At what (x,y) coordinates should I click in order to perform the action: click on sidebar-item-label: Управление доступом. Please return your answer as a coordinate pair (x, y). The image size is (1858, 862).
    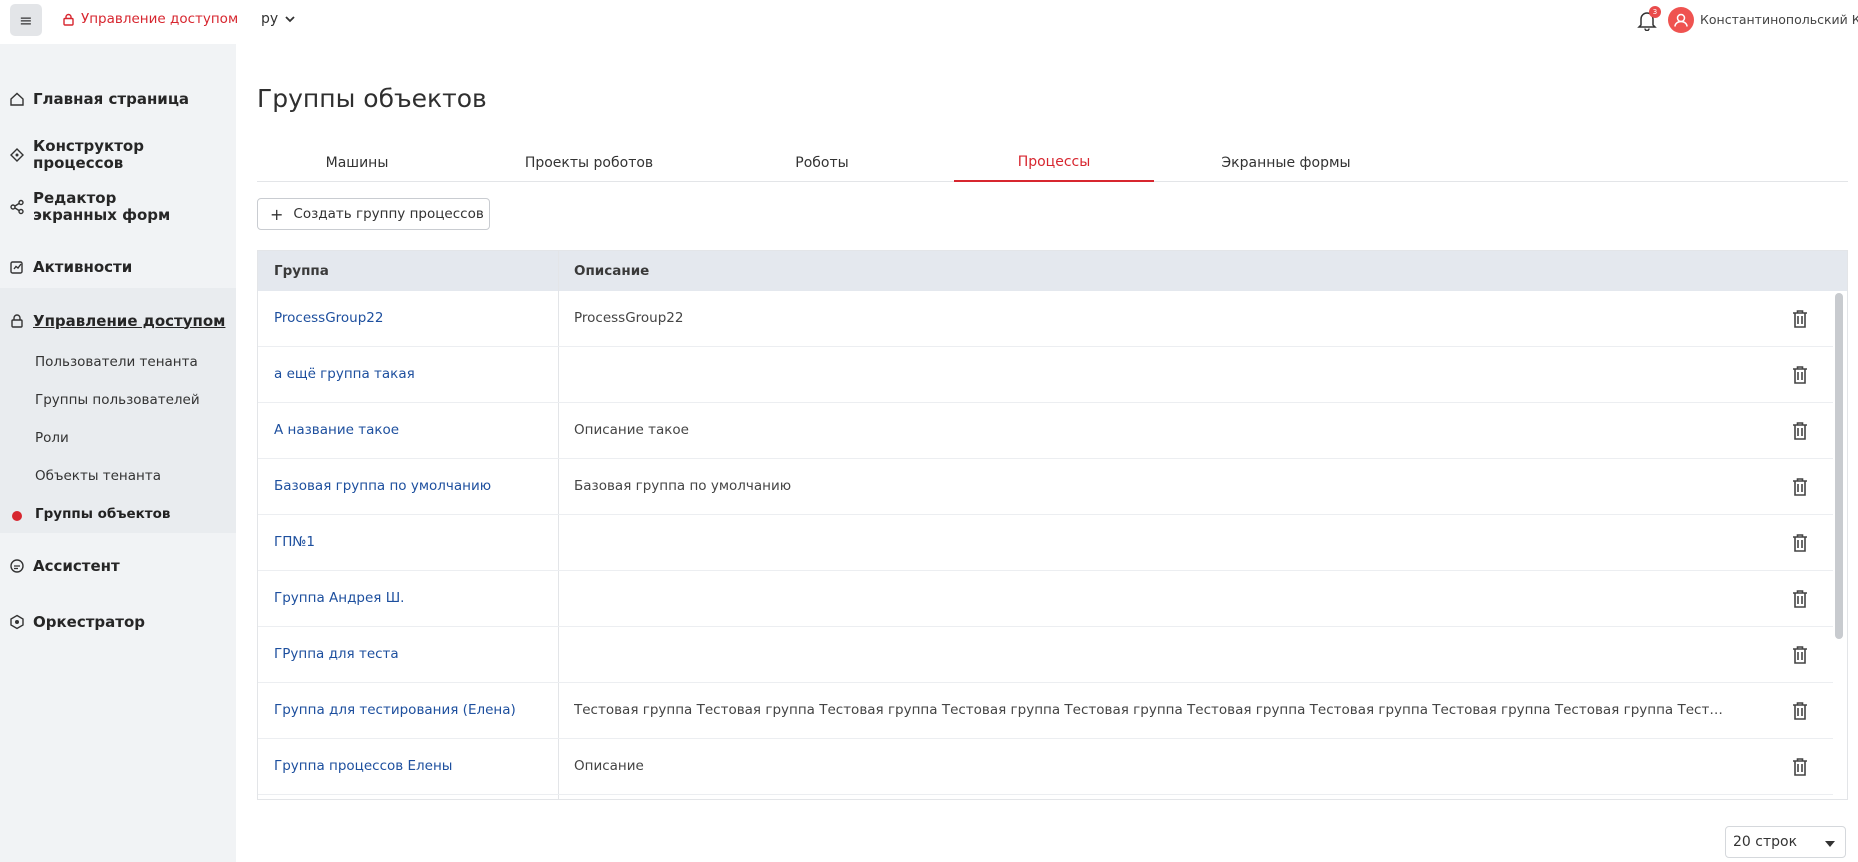
    Looking at the image, I should click on (129, 320).